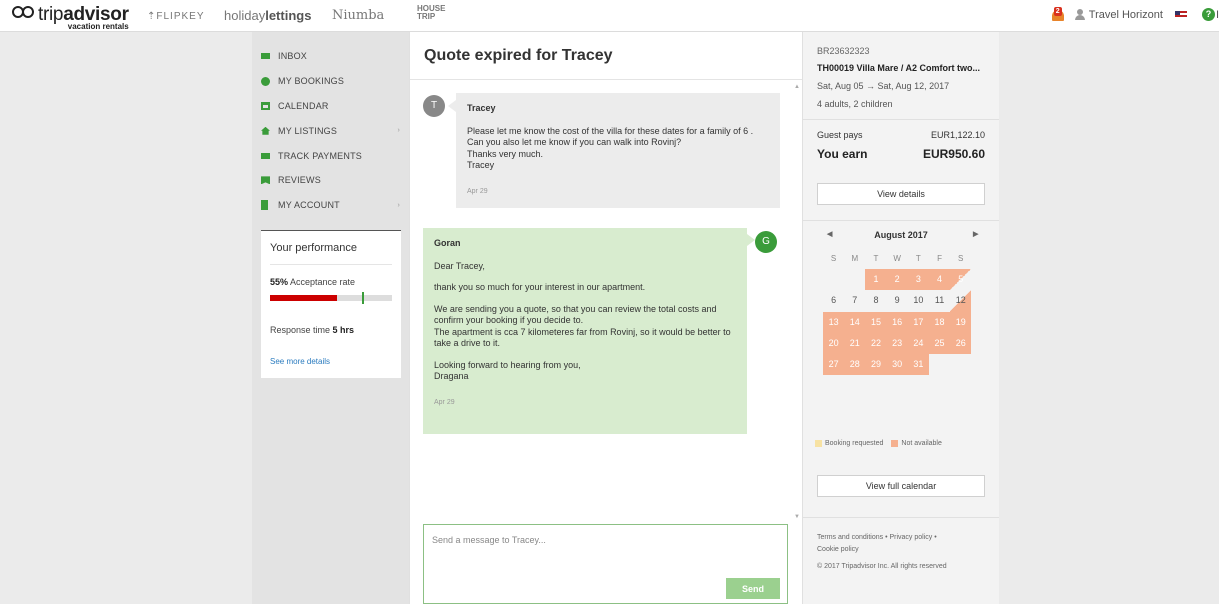 This screenshot has width=1219, height=604. I want to click on view-details-button: View details, so click(901, 194).